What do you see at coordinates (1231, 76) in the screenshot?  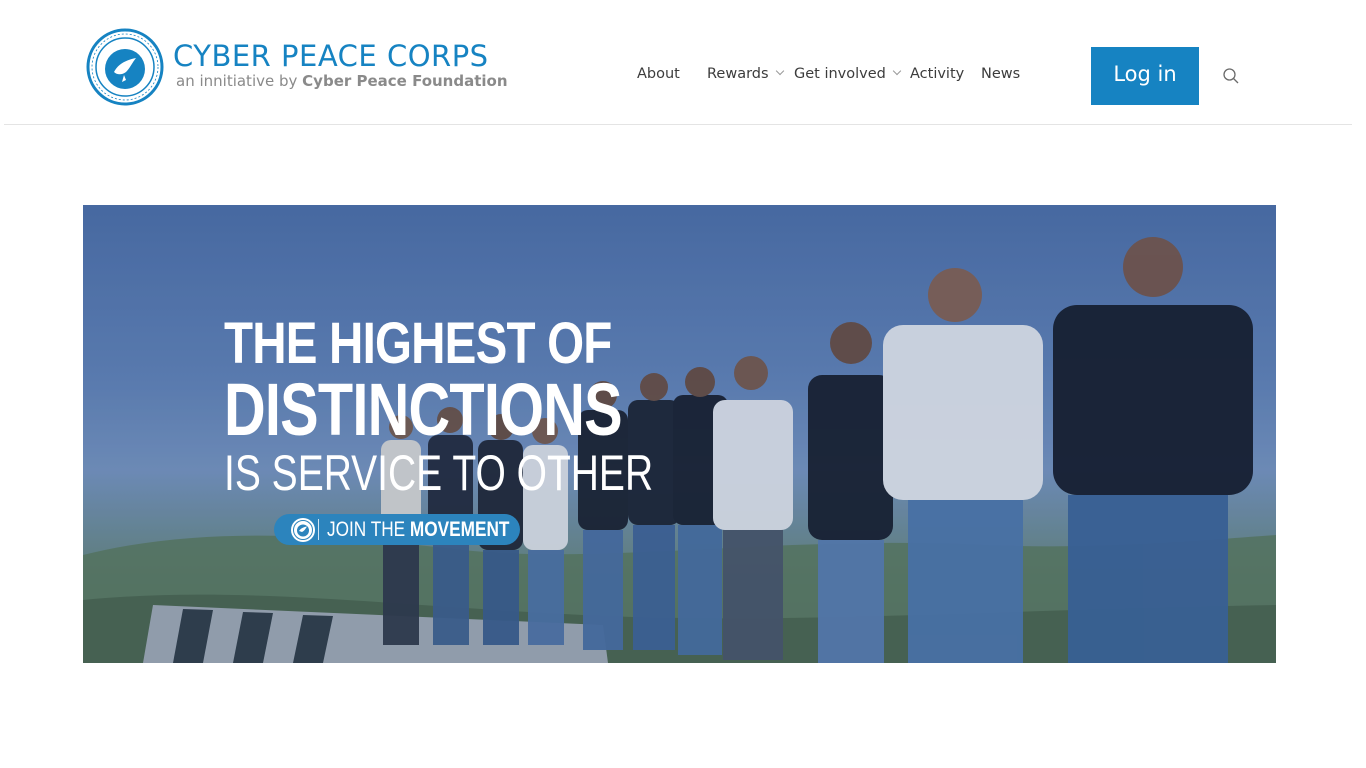 I see `search-icon` at bounding box center [1231, 76].